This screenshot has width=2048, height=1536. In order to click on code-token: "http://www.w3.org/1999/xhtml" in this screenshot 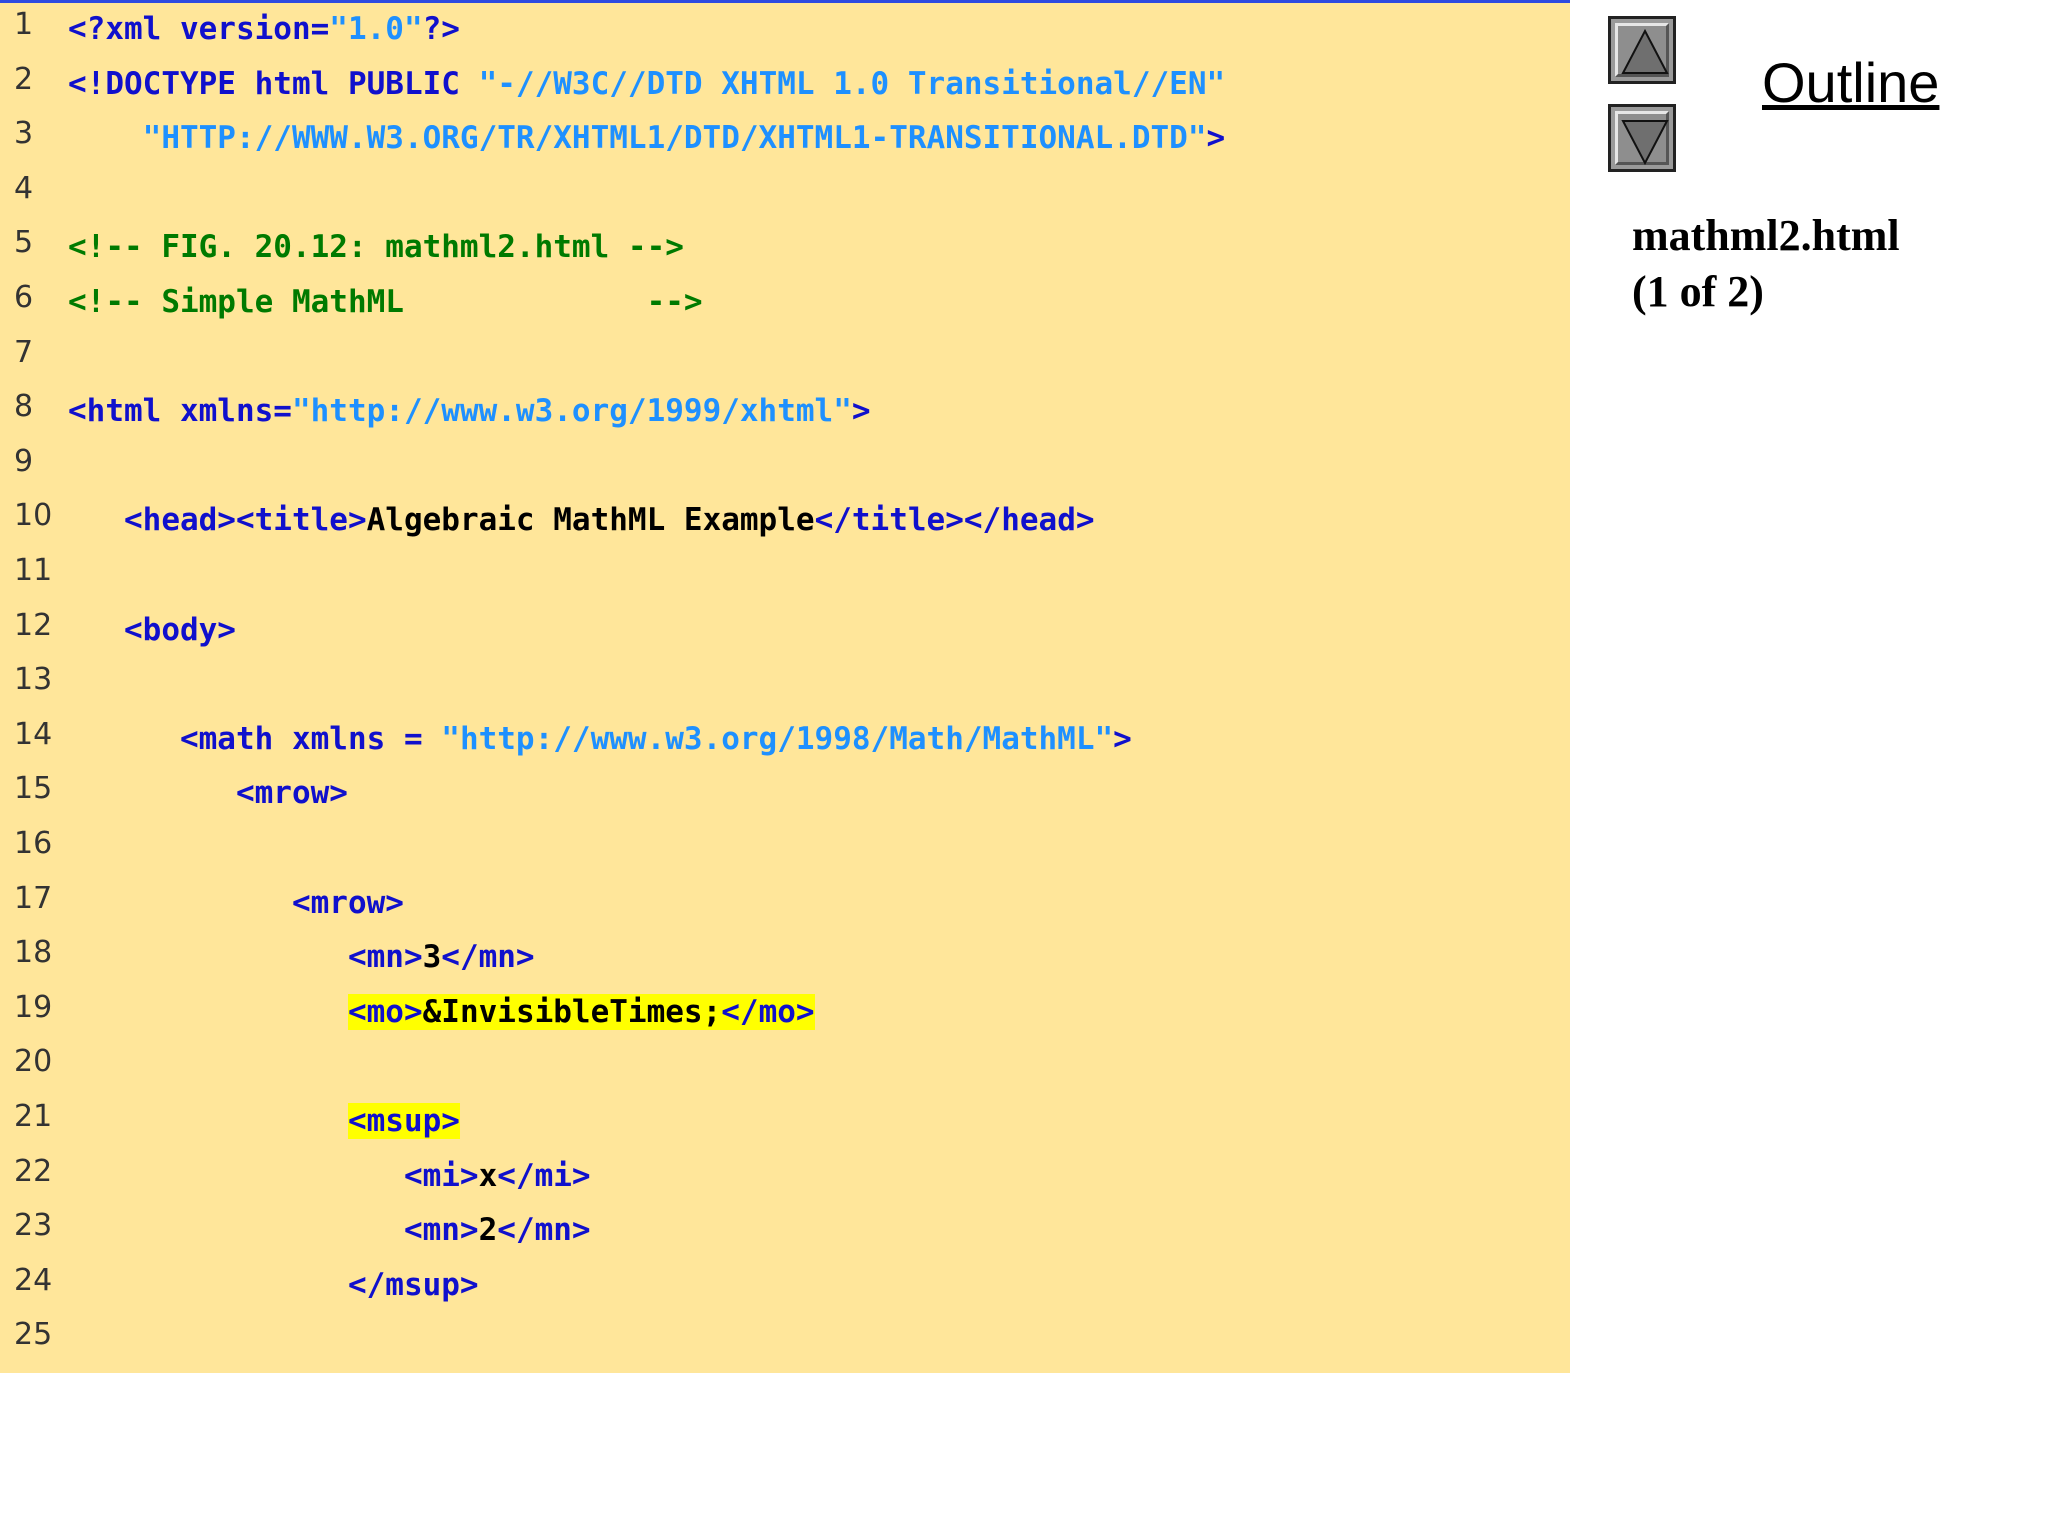, I will do `click(571, 411)`.